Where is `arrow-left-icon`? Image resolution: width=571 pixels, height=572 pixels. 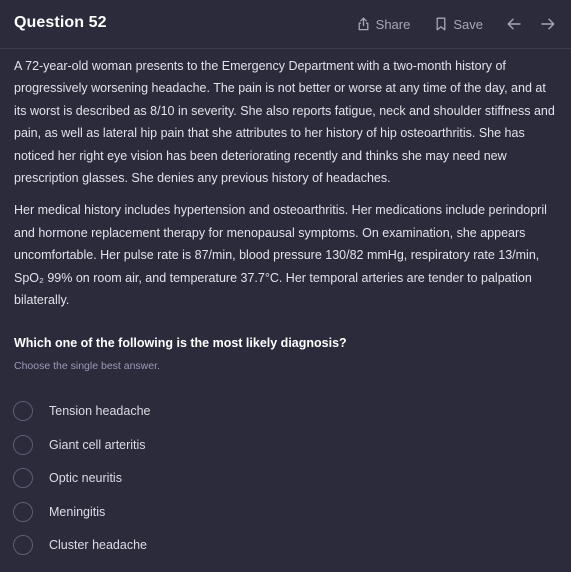 arrow-left-icon is located at coordinates (514, 24).